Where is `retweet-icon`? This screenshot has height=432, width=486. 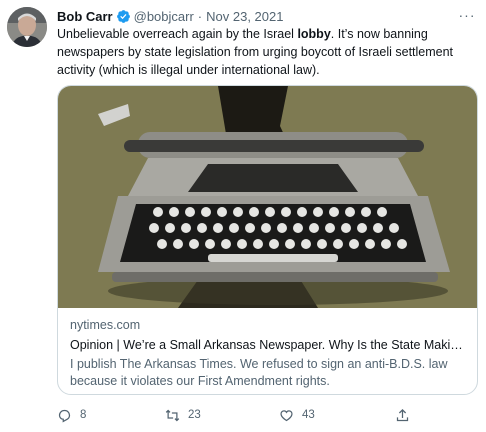
retweet-icon is located at coordinates (172, 415).